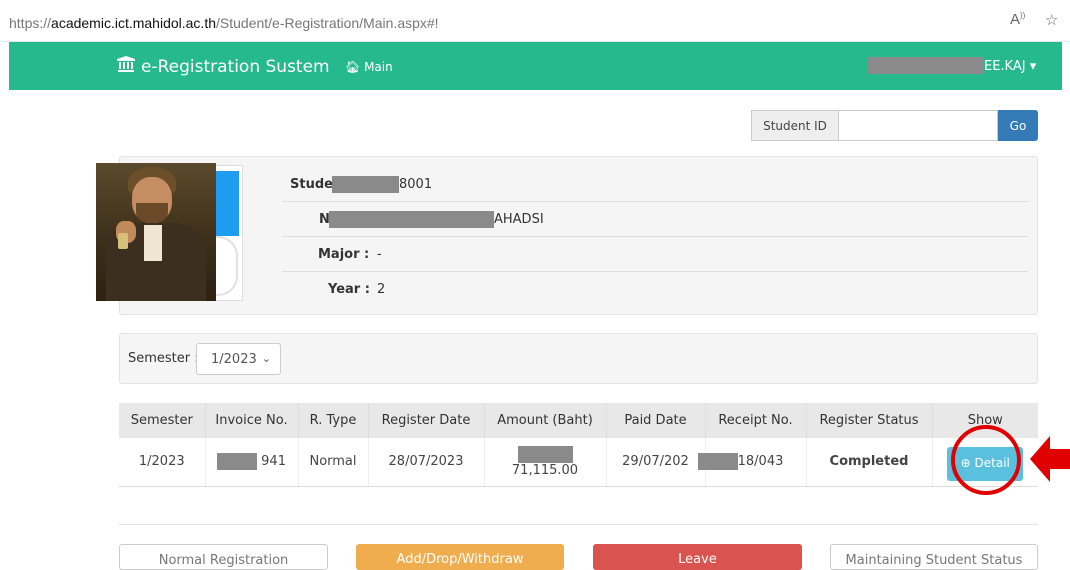  I want to click on brand-title: e-Registration Sustem, so click(235, 67).